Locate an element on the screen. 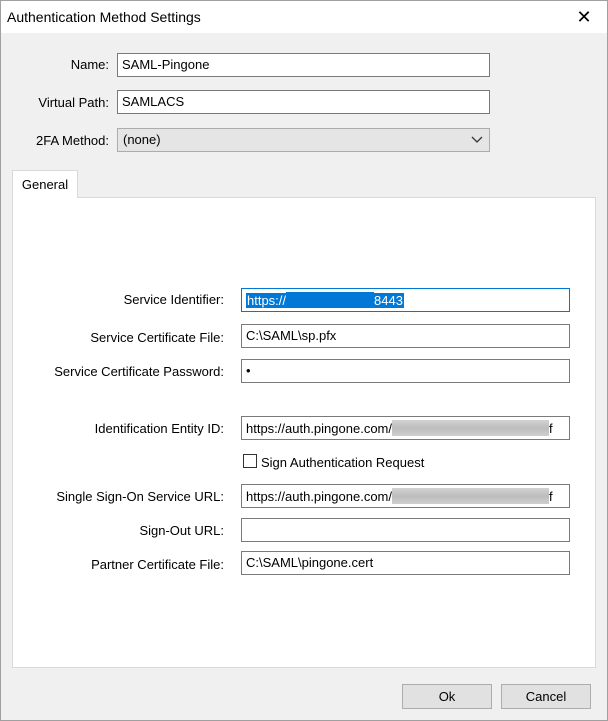 Image resolution: width=608 pixels, height=721 pixels. service-cert-password-label: Service Certificate Password: is located at coordinates (139, 371).